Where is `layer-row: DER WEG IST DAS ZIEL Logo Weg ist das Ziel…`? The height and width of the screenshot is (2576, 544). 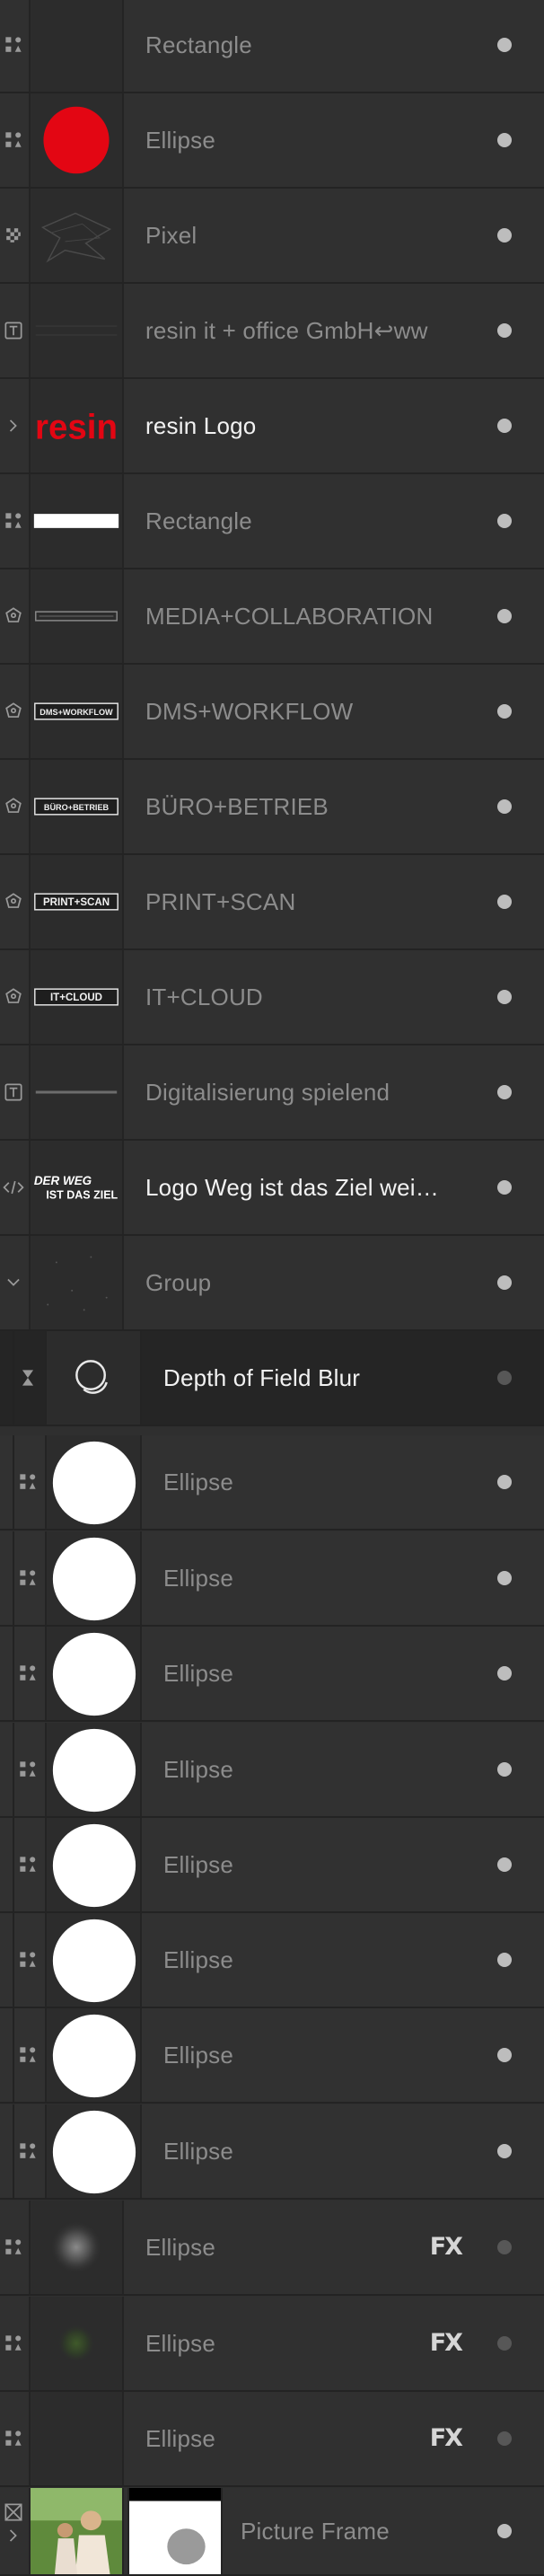 layer-row: DER WEG IST DAS ZIEL Logo Weg ist das Ziel… is located at coordinates (272, 1188).